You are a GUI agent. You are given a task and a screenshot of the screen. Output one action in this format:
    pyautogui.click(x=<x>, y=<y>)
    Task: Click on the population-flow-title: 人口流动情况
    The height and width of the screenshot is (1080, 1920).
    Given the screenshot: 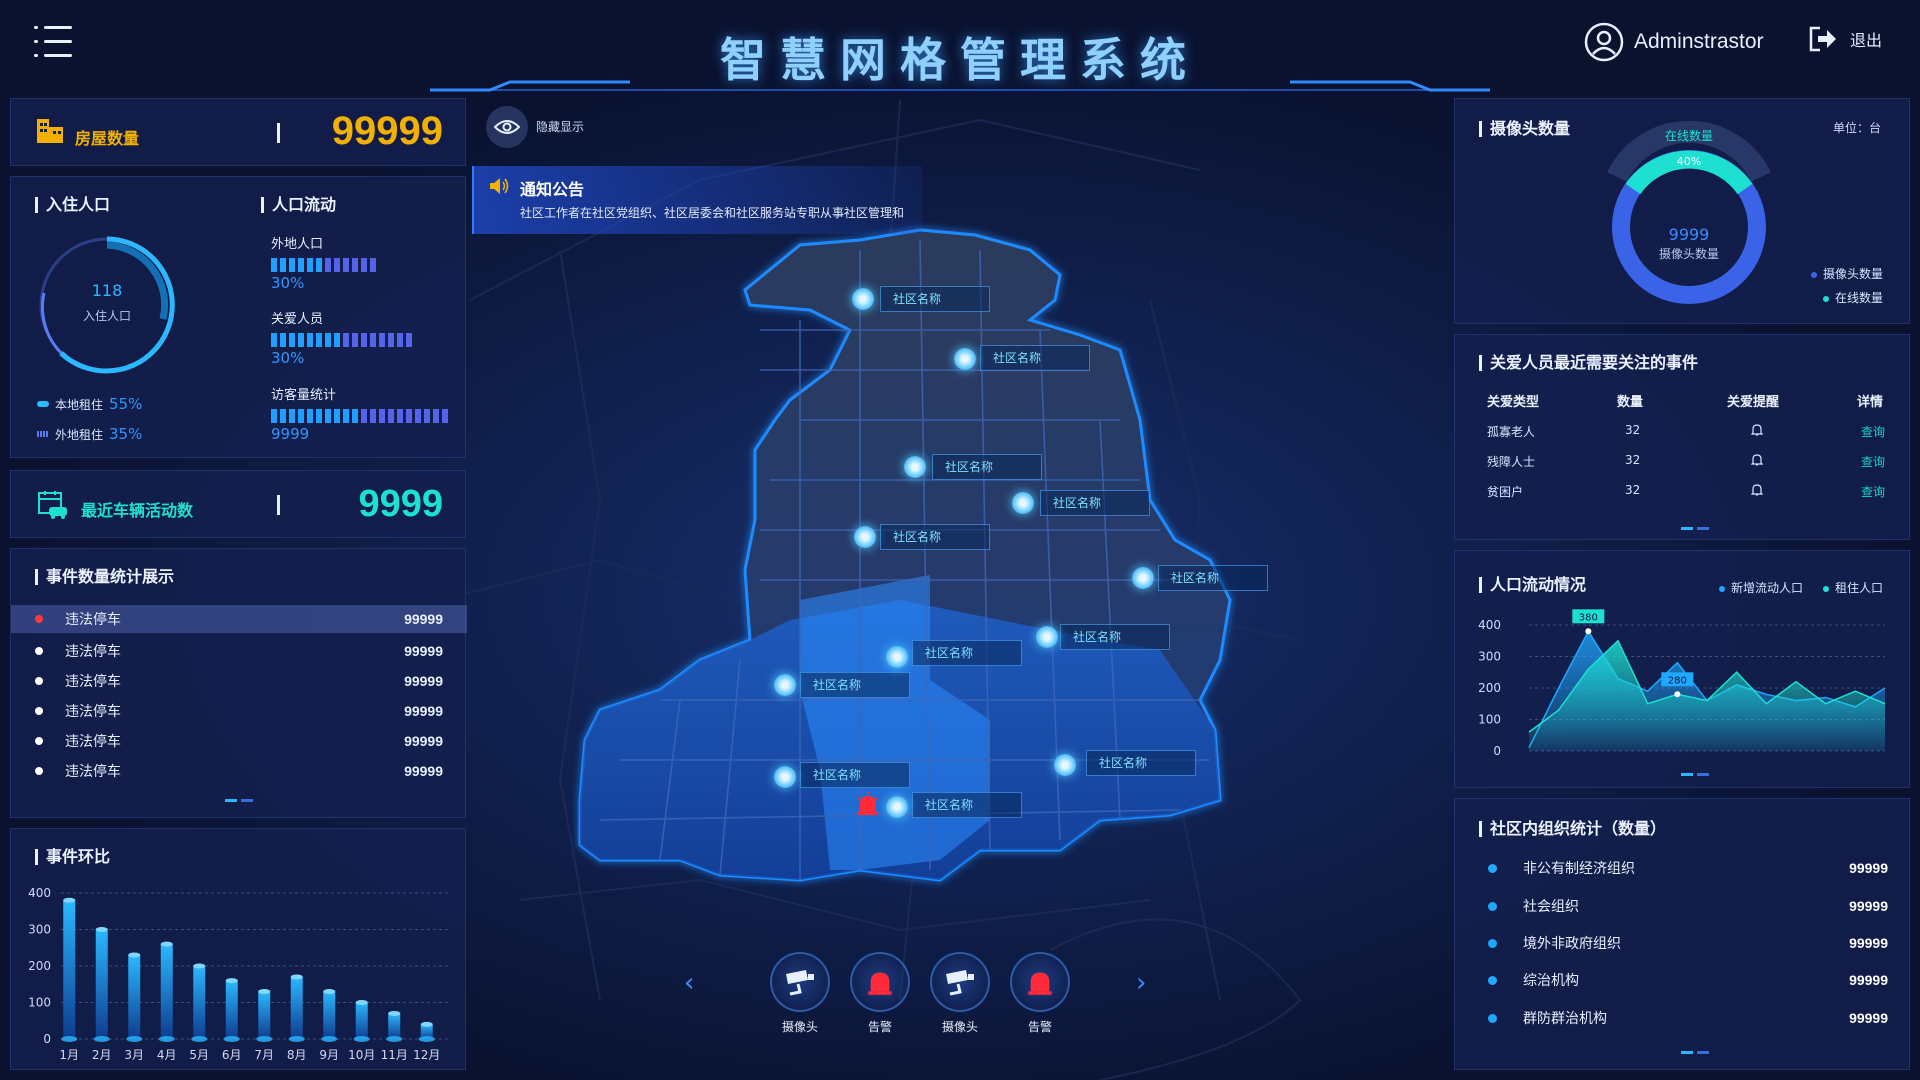 What is the action you would take?
    pyautogui.click(x=1532, y=585)
    